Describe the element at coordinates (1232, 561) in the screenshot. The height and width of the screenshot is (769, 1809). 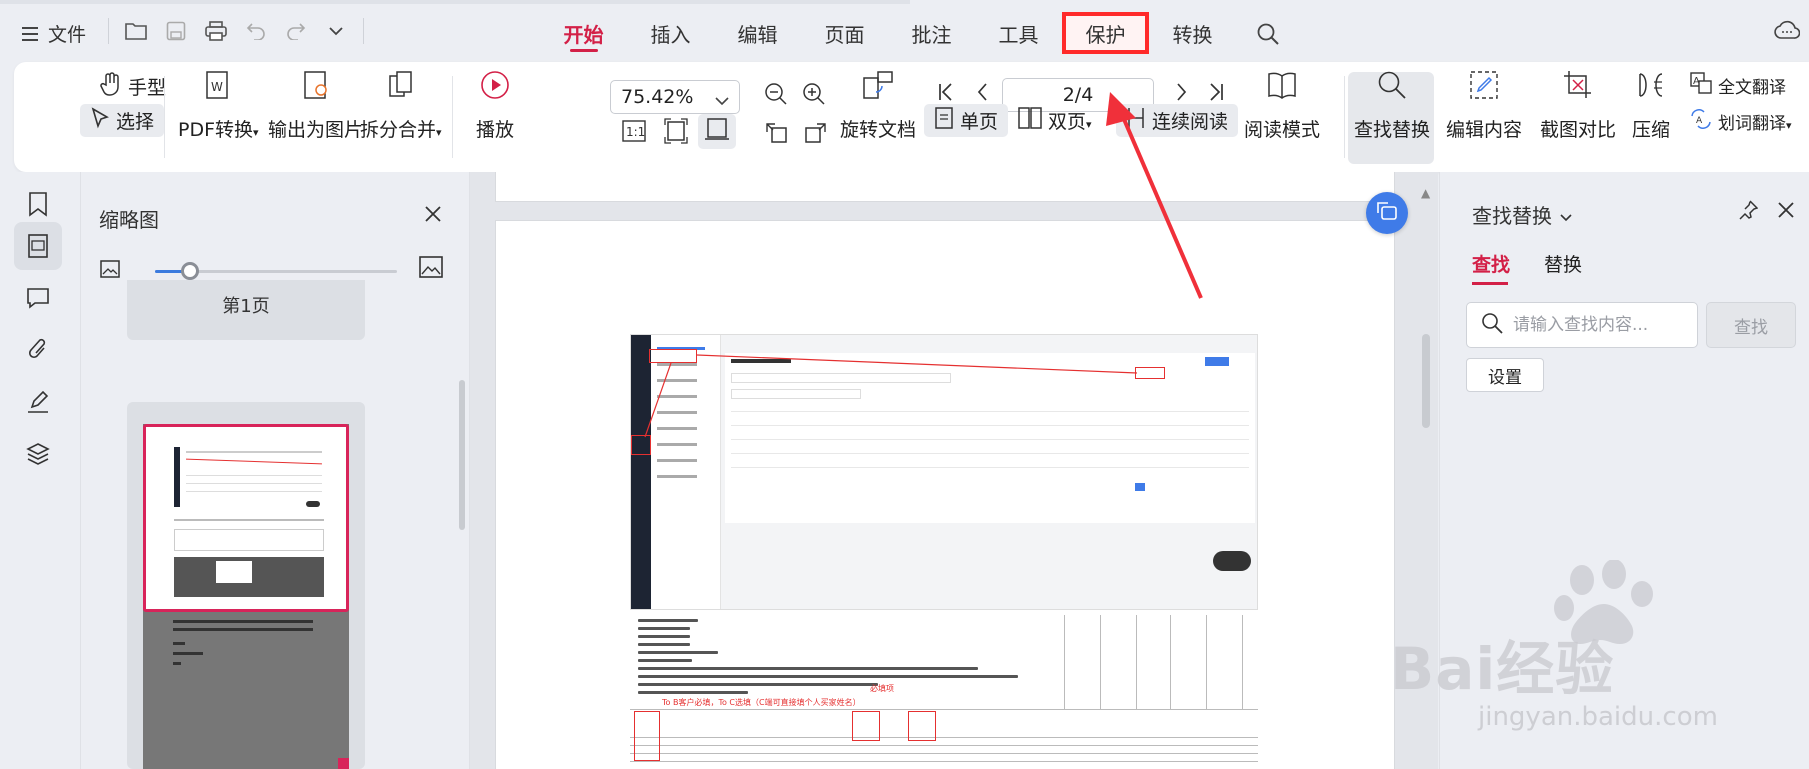
I see `embedded-toggle` at that location.